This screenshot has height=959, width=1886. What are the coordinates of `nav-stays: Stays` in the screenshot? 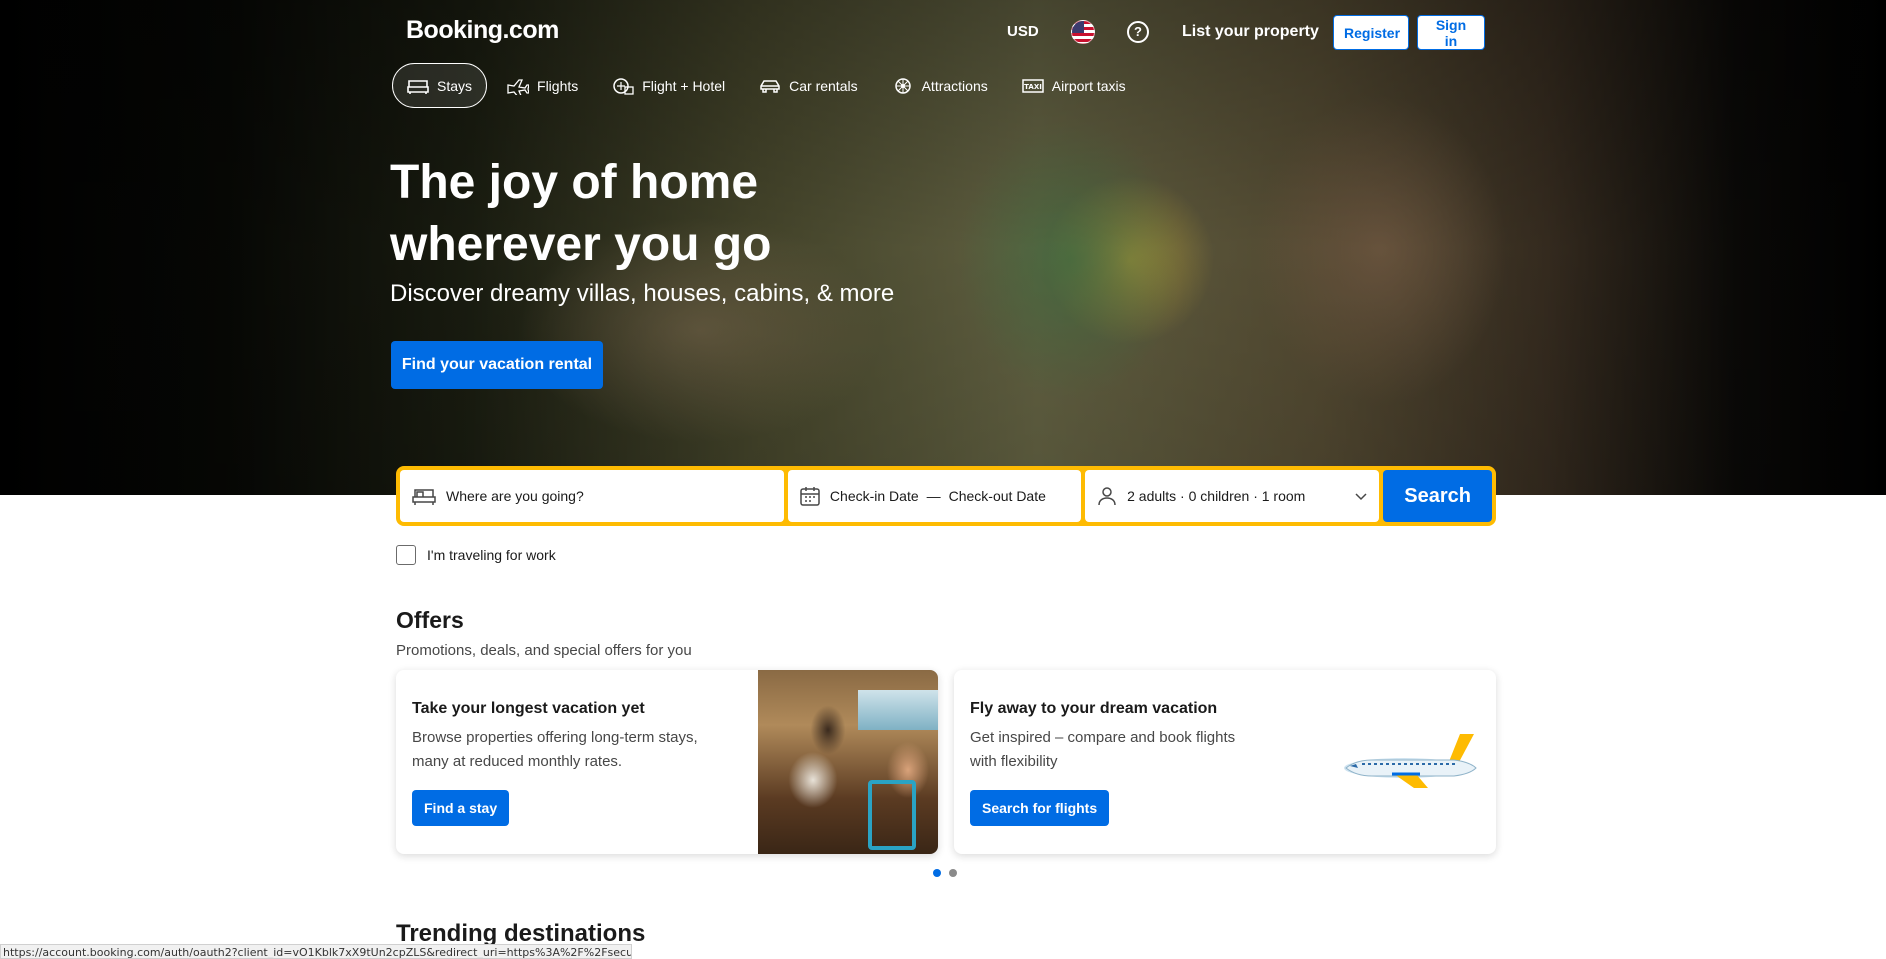 It's located at (440, 85).